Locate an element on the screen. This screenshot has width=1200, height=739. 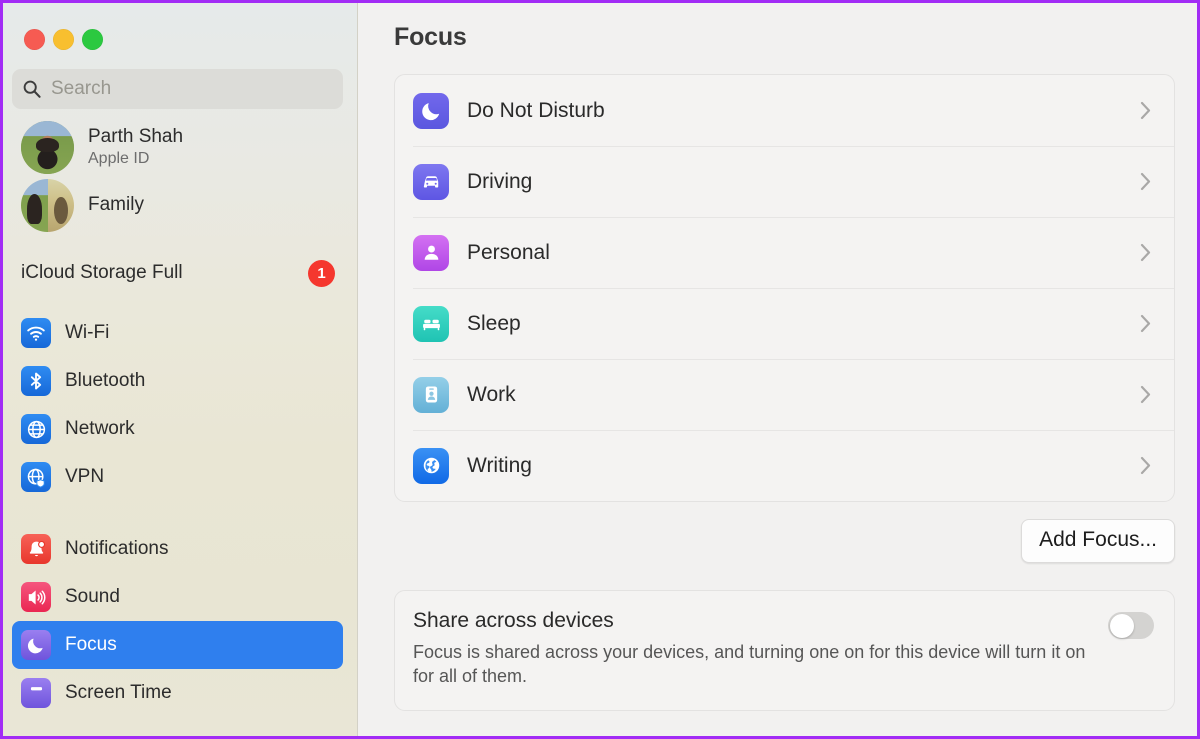
sidebar-item-label: Notifications is located at coordinates (117, 548).